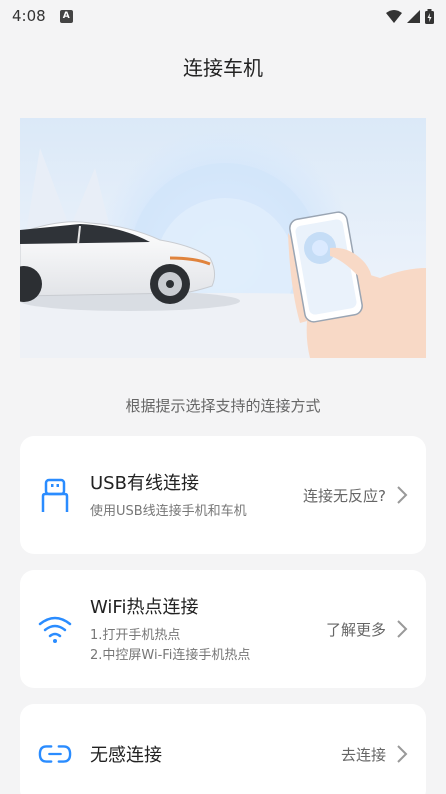 This screenshot has width=446, height=794. Describe the element at coordinates (223, 406) in the screenshot. I see `connection-hint: 根据提示选择支持的连接方式` at that location.